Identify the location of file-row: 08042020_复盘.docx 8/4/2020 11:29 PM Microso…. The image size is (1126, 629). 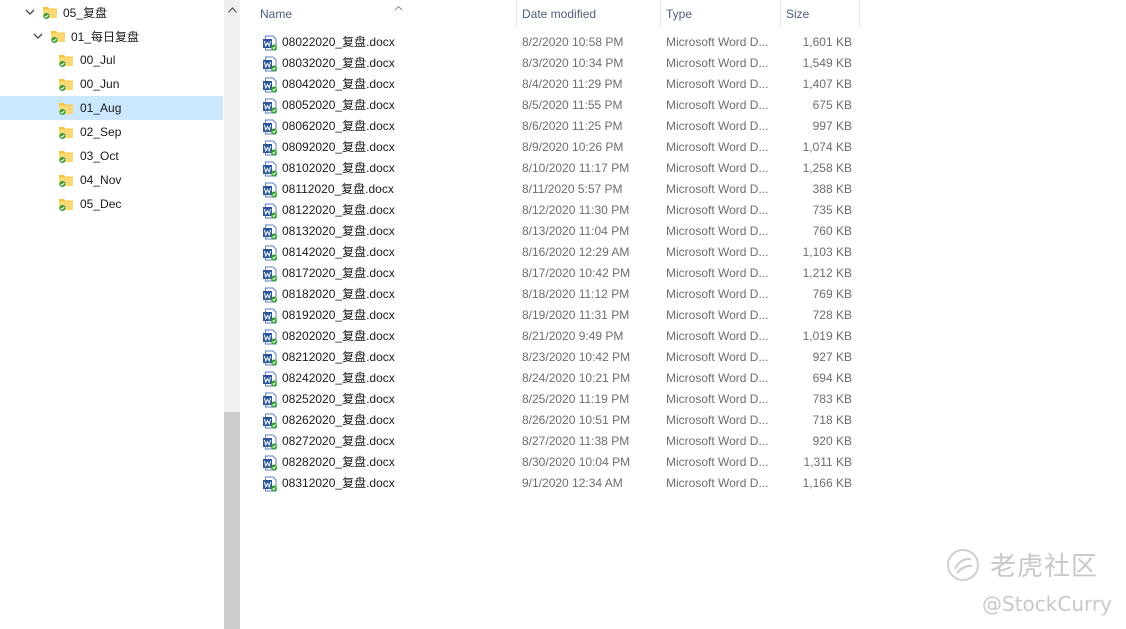
(557, 84).